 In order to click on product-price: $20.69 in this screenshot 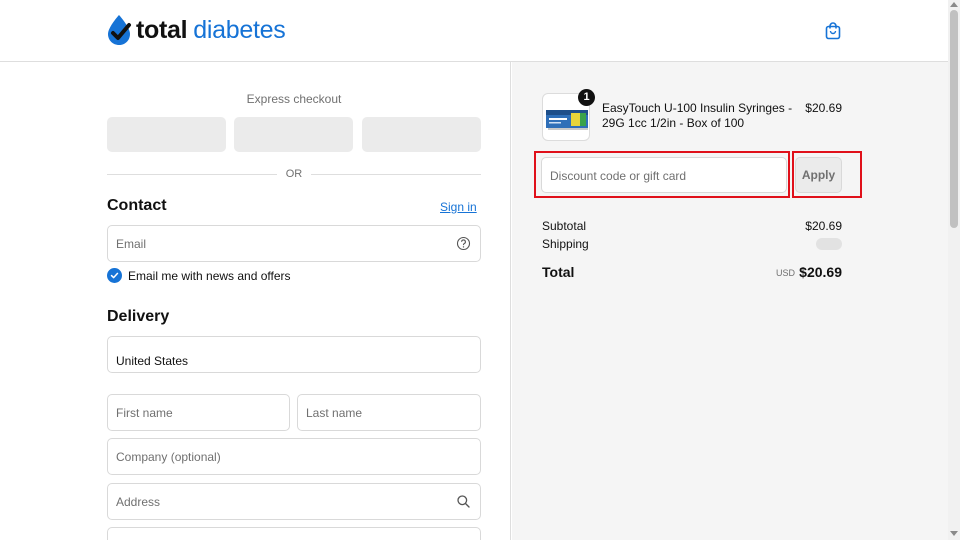, I will do `click(823, 108)`.